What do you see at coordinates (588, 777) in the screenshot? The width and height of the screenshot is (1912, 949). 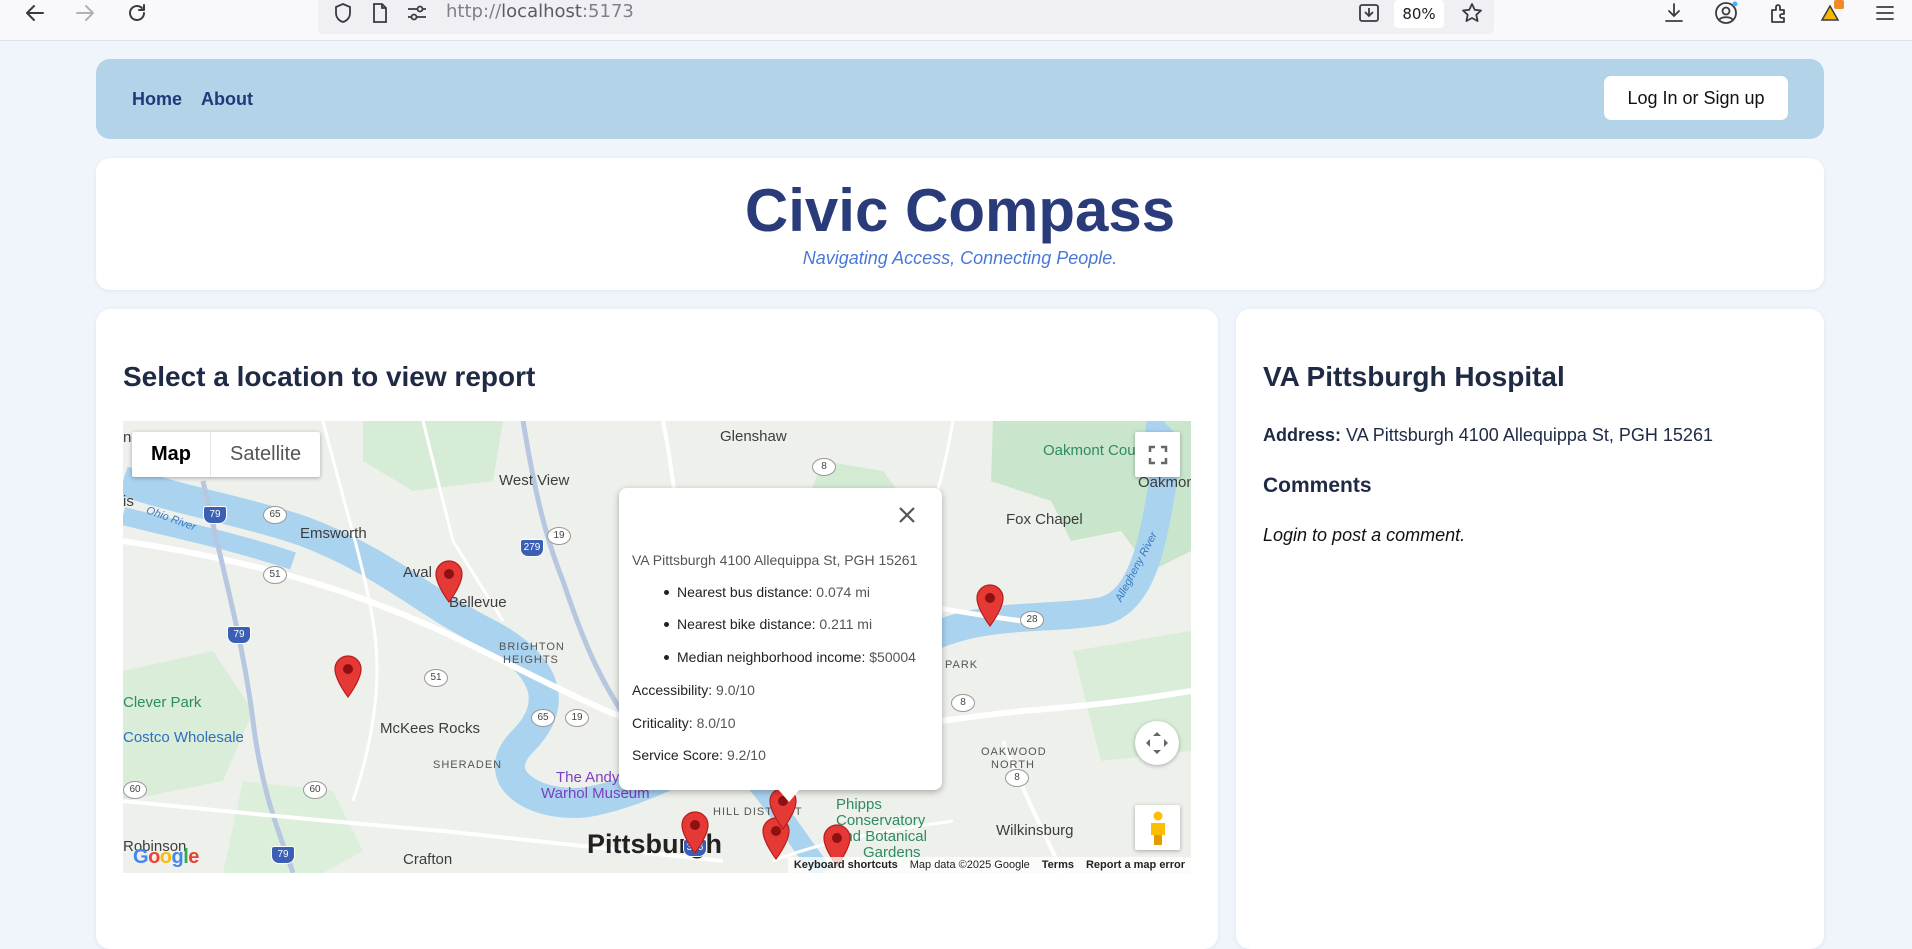 I see `map-label: The Andy` at bounding box center [588, 777].